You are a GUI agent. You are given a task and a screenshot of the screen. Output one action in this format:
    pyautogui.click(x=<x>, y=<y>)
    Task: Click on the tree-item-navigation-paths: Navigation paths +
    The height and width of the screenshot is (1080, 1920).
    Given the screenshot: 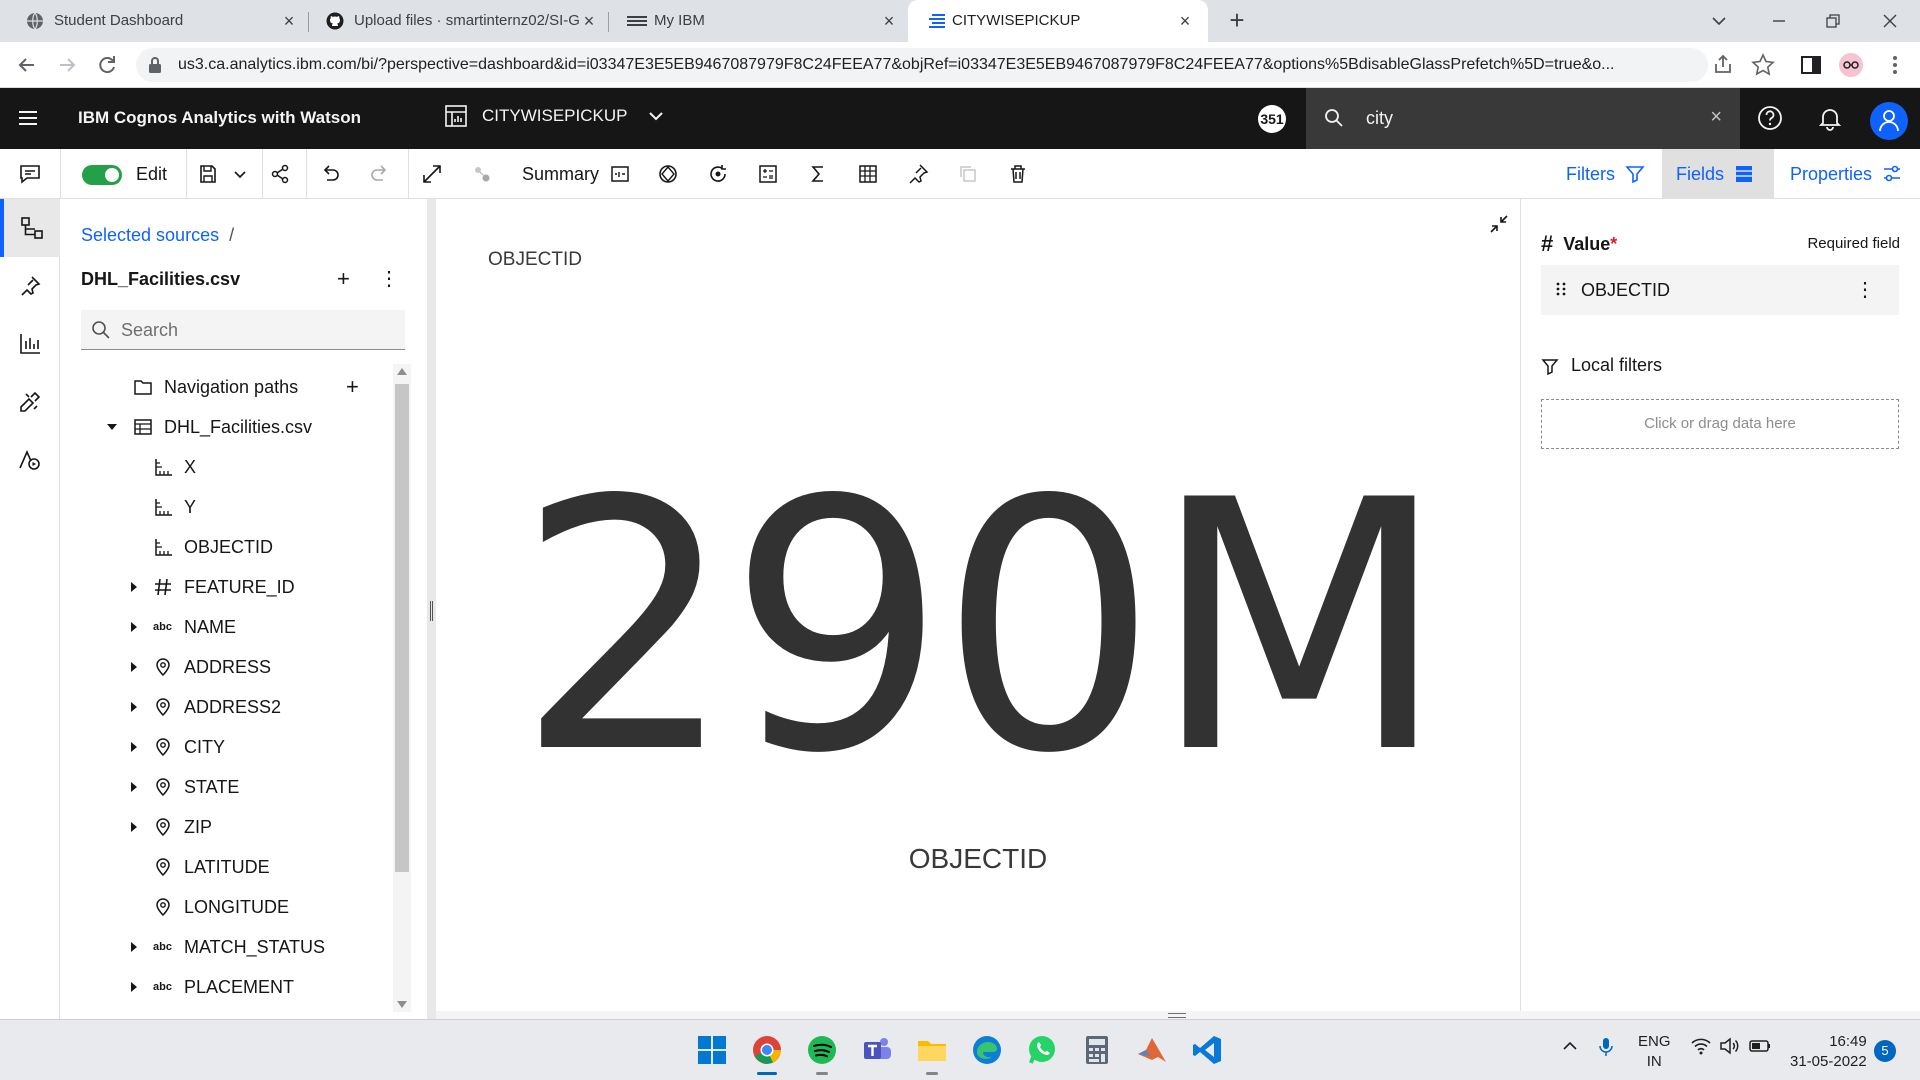 What is the action you would take?
    pyautogui.click(x=229, y=387)
    